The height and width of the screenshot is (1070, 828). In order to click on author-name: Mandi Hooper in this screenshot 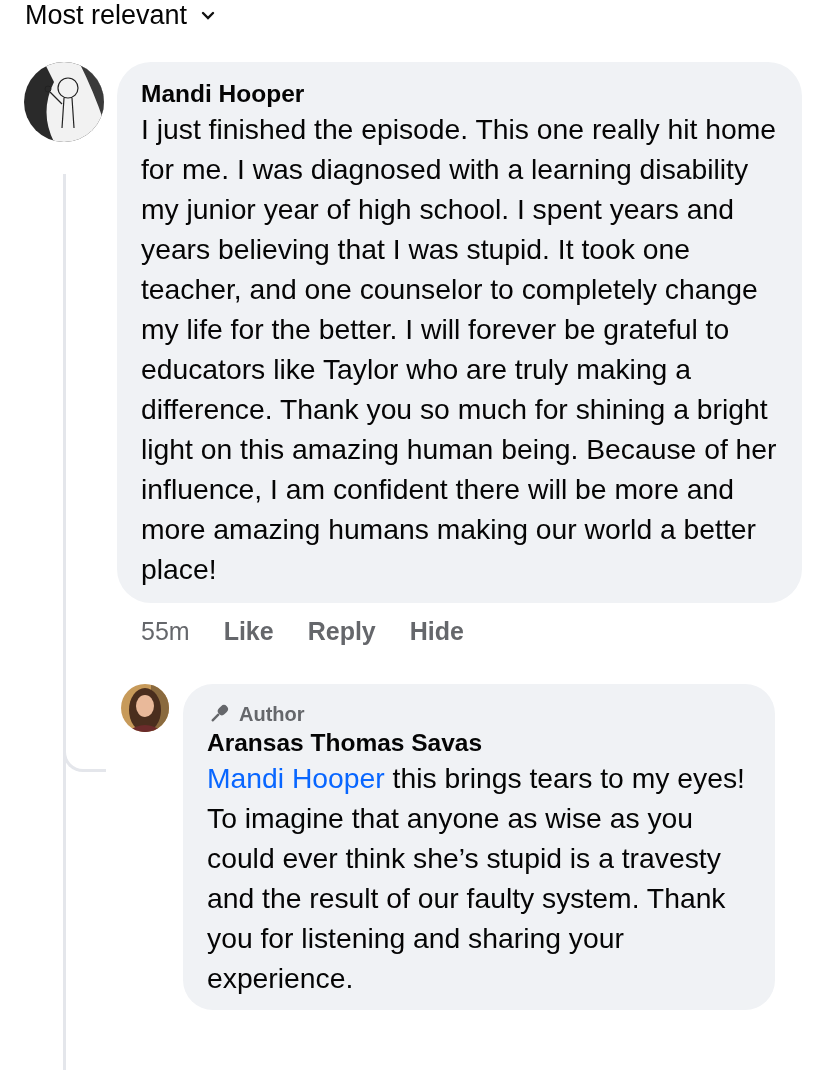, I will do `click(223, 94)`.